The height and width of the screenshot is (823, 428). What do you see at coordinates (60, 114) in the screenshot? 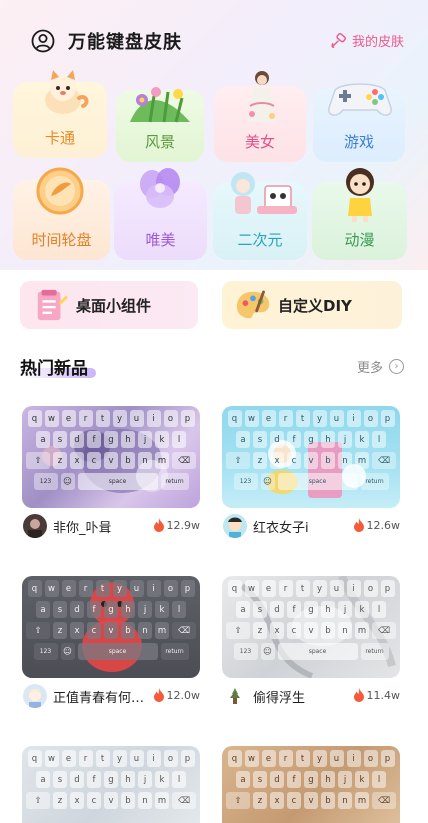
I see `category-cartoon: 卡通` at bounding box center [60, 114].